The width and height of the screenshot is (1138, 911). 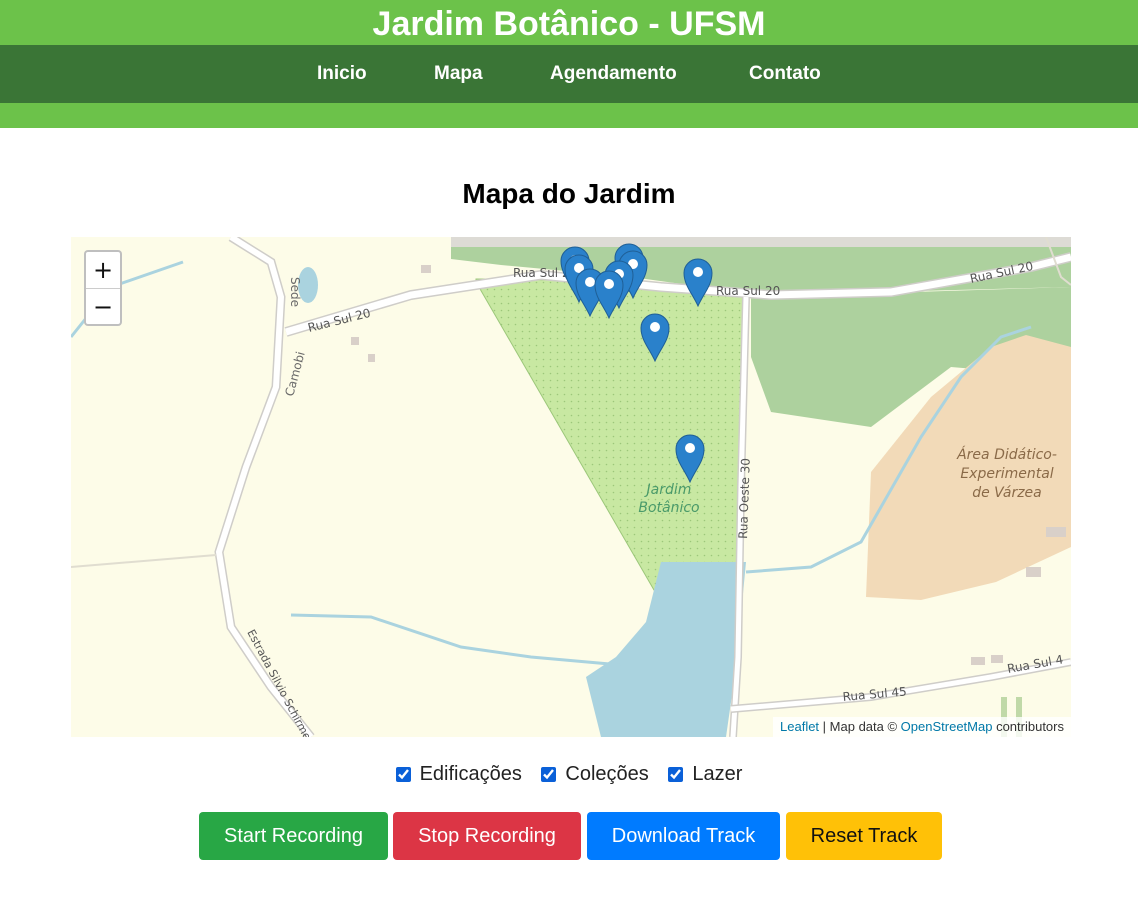 What do you see at coordinates (1006, 454) in the screenshot?
I see `map-label-area-1: Área Didático-` at bounding box center [1006, 454].